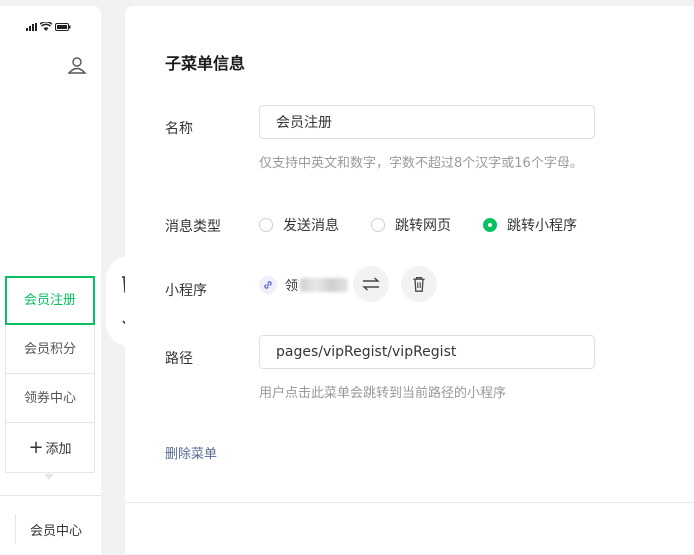  I want to click on submenu-item-member-points: 会员积分, so click(50, 349).